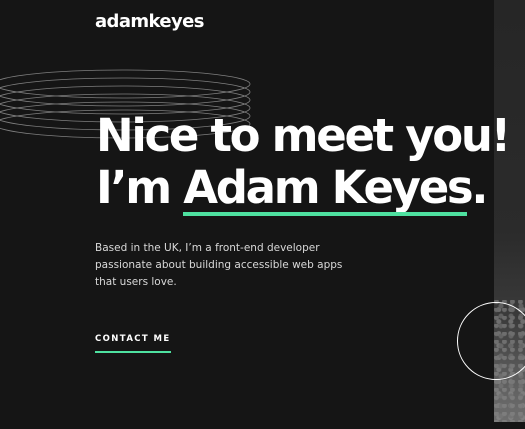 This screenshot has width=525, height=429. Describe the element at coordinates (133, 343) in the screenshot. I see `contact-me-link: CONTACT ME` at that location.